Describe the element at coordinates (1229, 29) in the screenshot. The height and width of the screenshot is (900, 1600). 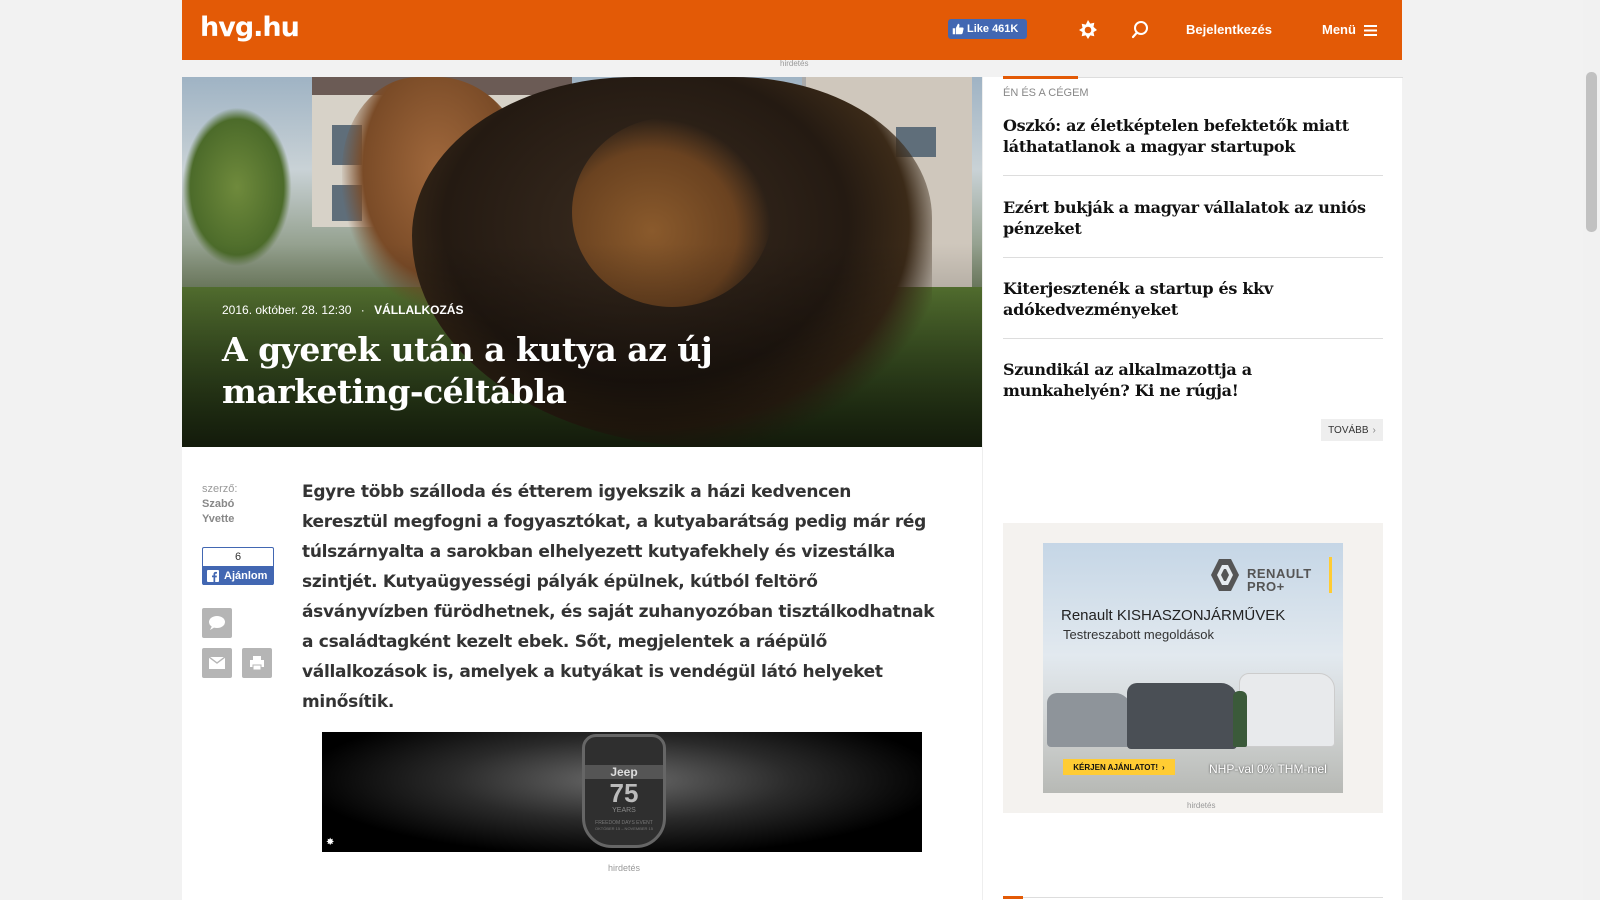
I see `login-link: Bejelentkezés` at that location.